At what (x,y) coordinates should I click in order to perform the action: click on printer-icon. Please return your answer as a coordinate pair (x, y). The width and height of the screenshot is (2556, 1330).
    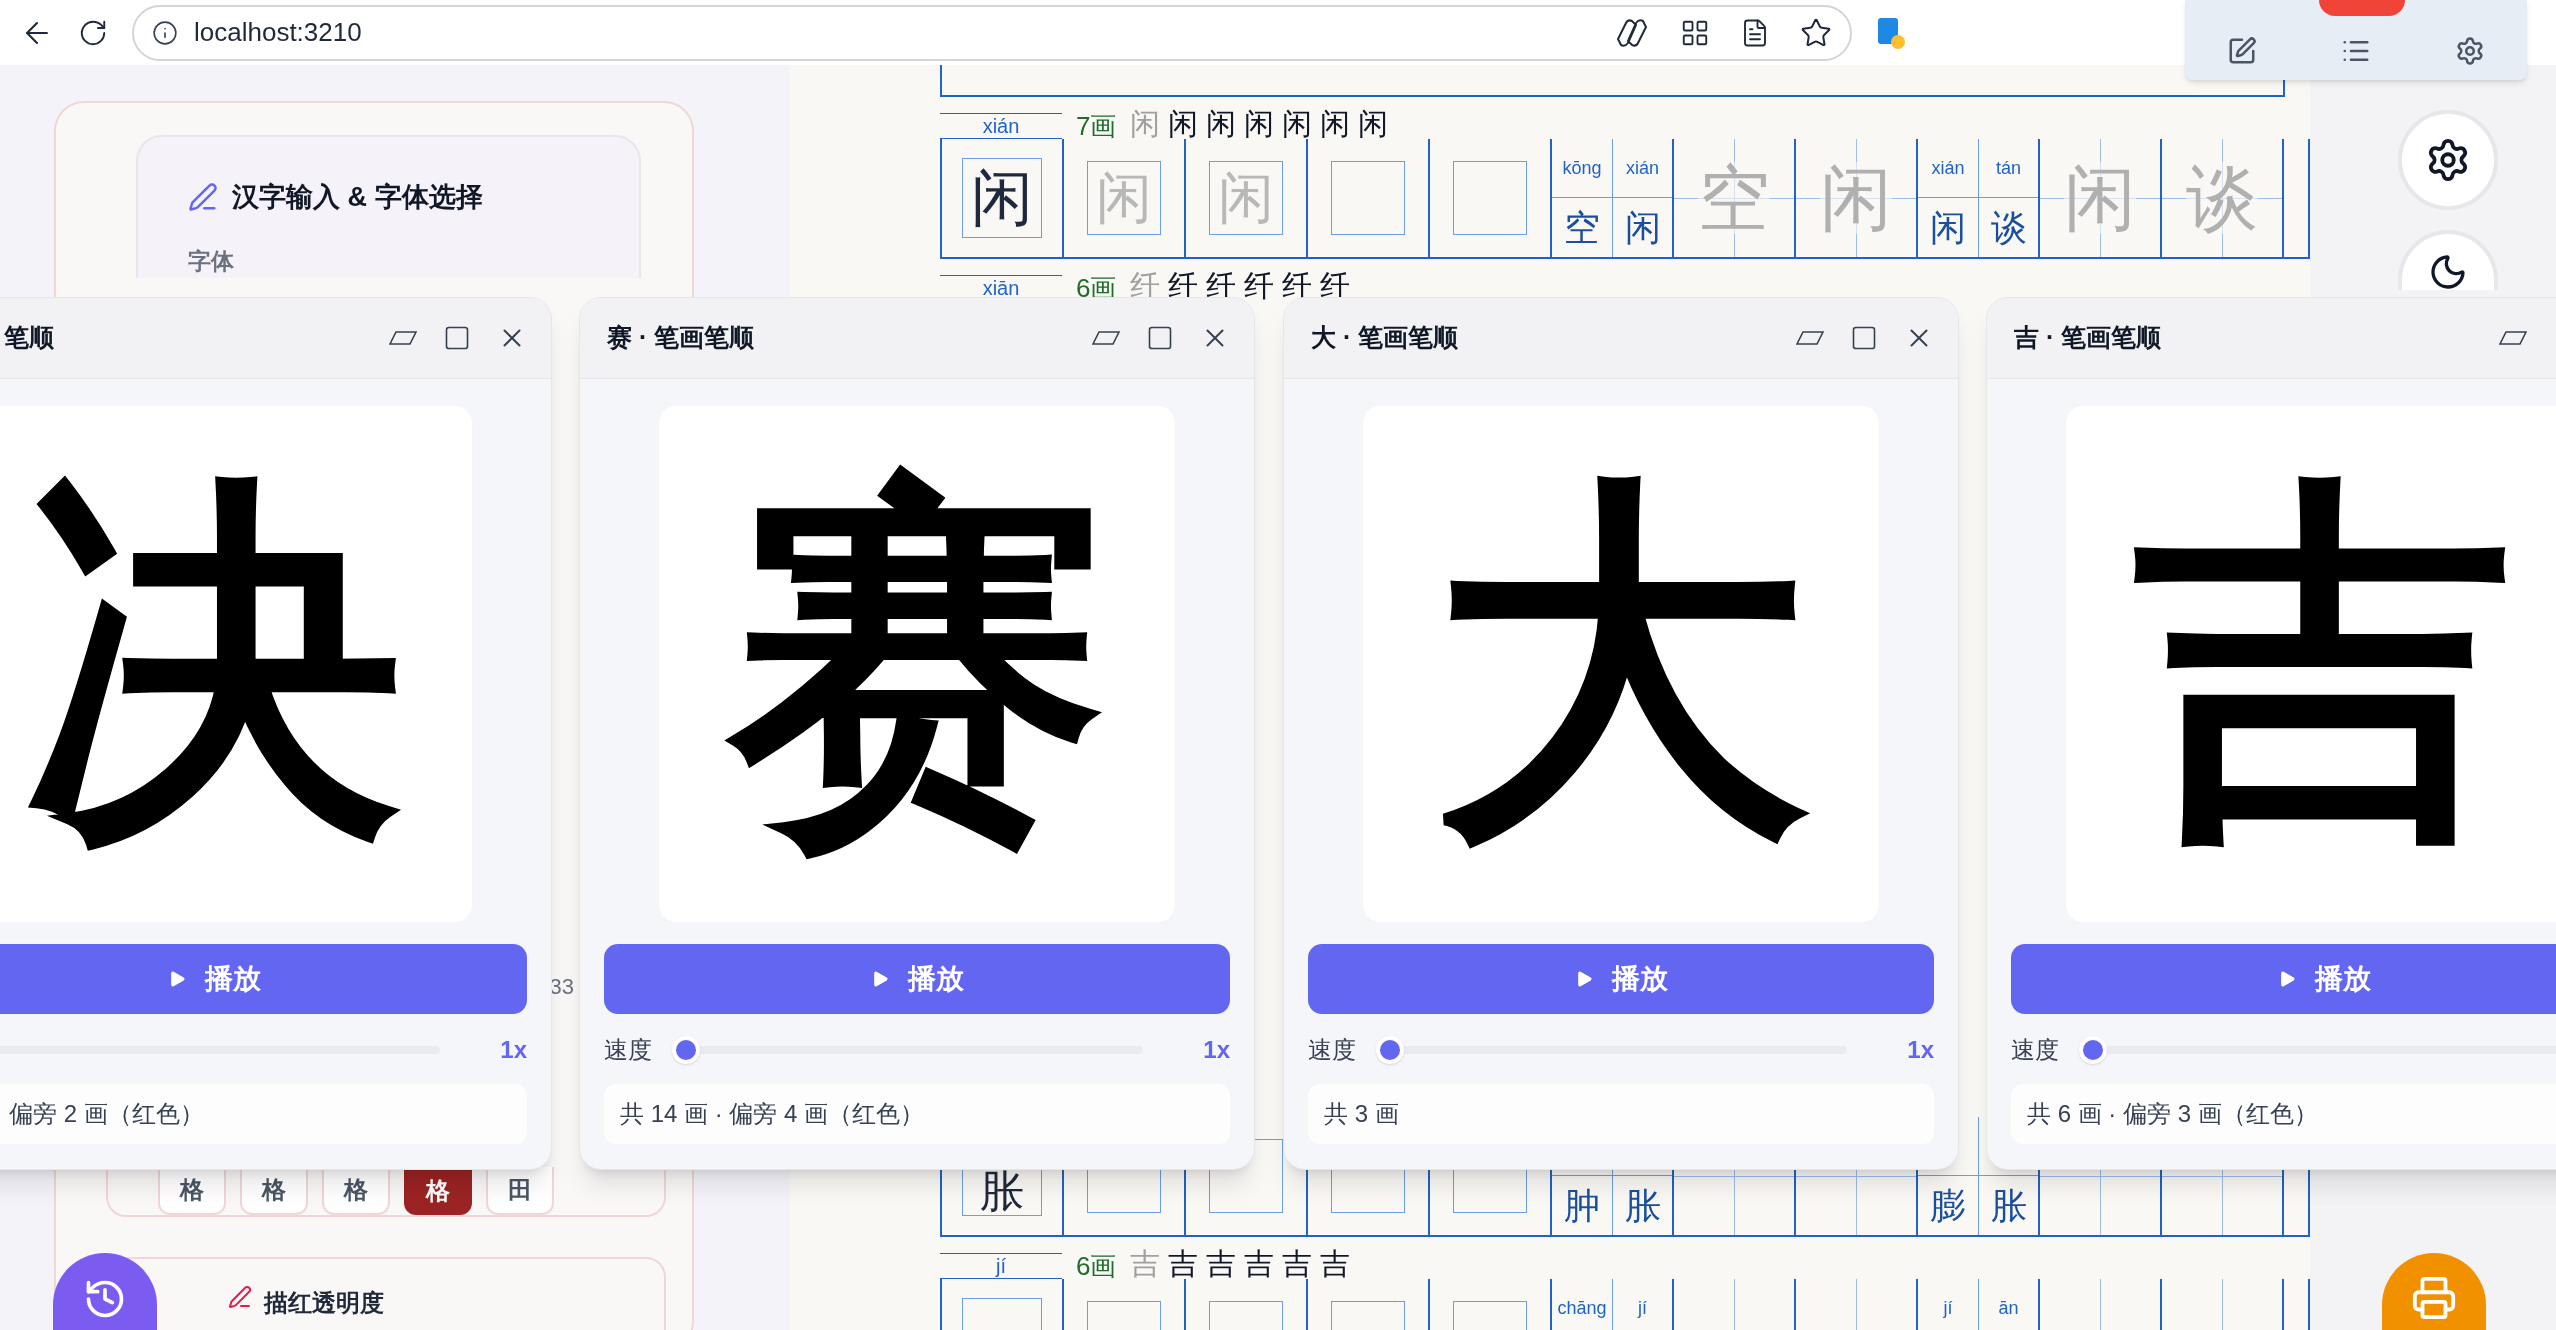
    Looking at the image, I should click on (2434, 1298).